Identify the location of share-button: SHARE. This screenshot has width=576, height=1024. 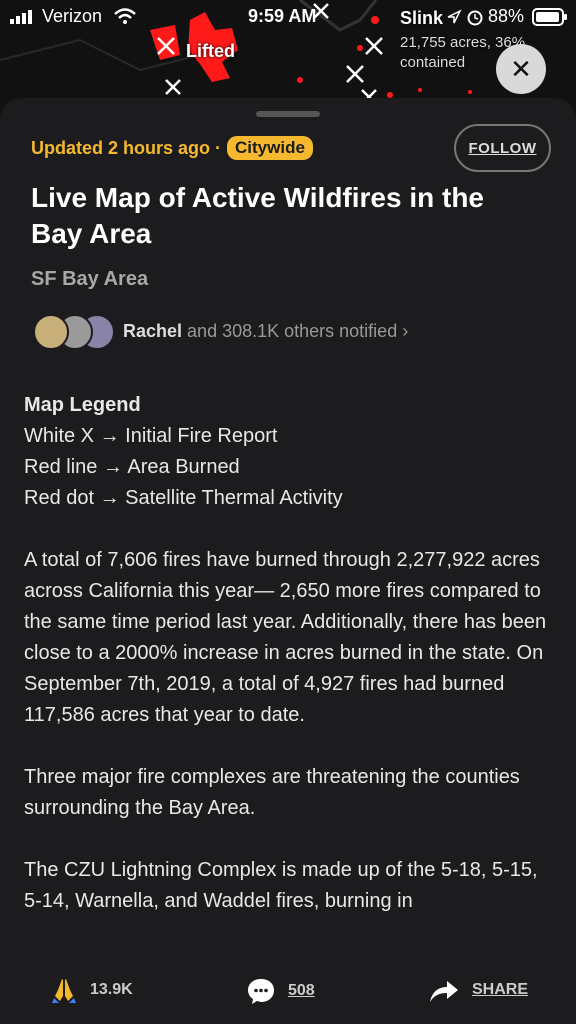
(478, 990).